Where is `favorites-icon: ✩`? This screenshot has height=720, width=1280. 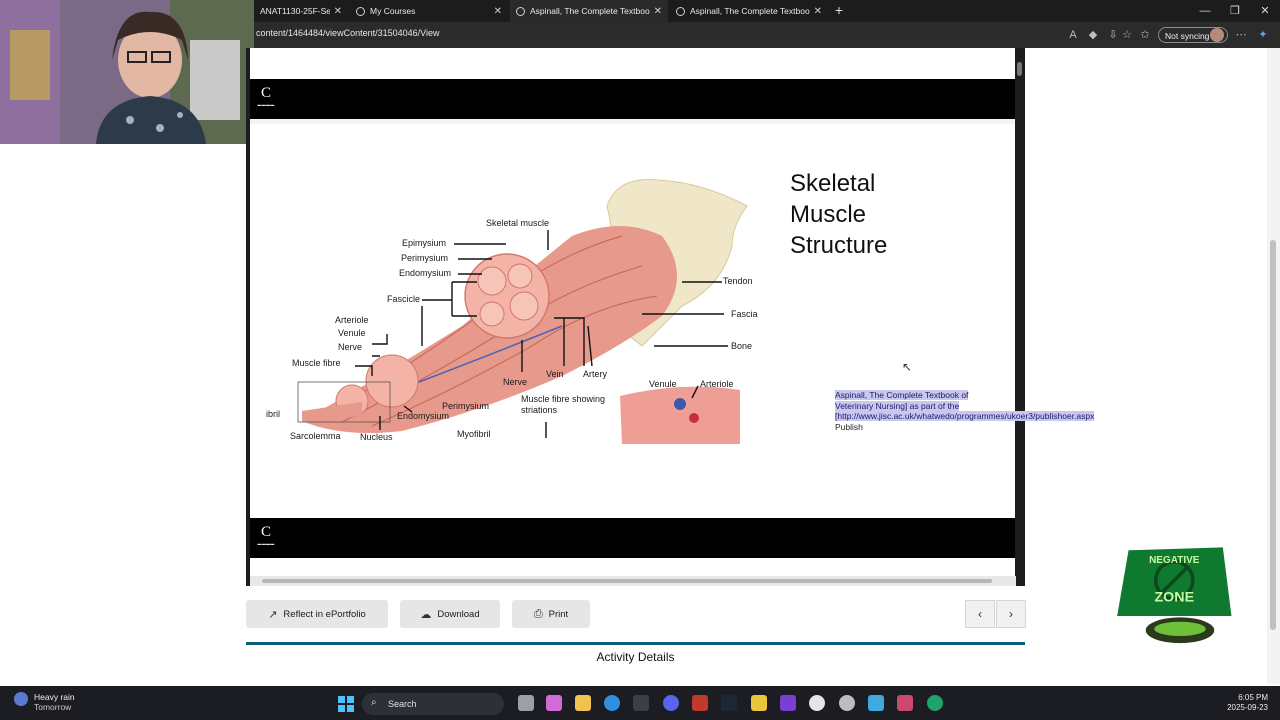
favorites-icon: ✩ is located at coordinates (1145, 35).